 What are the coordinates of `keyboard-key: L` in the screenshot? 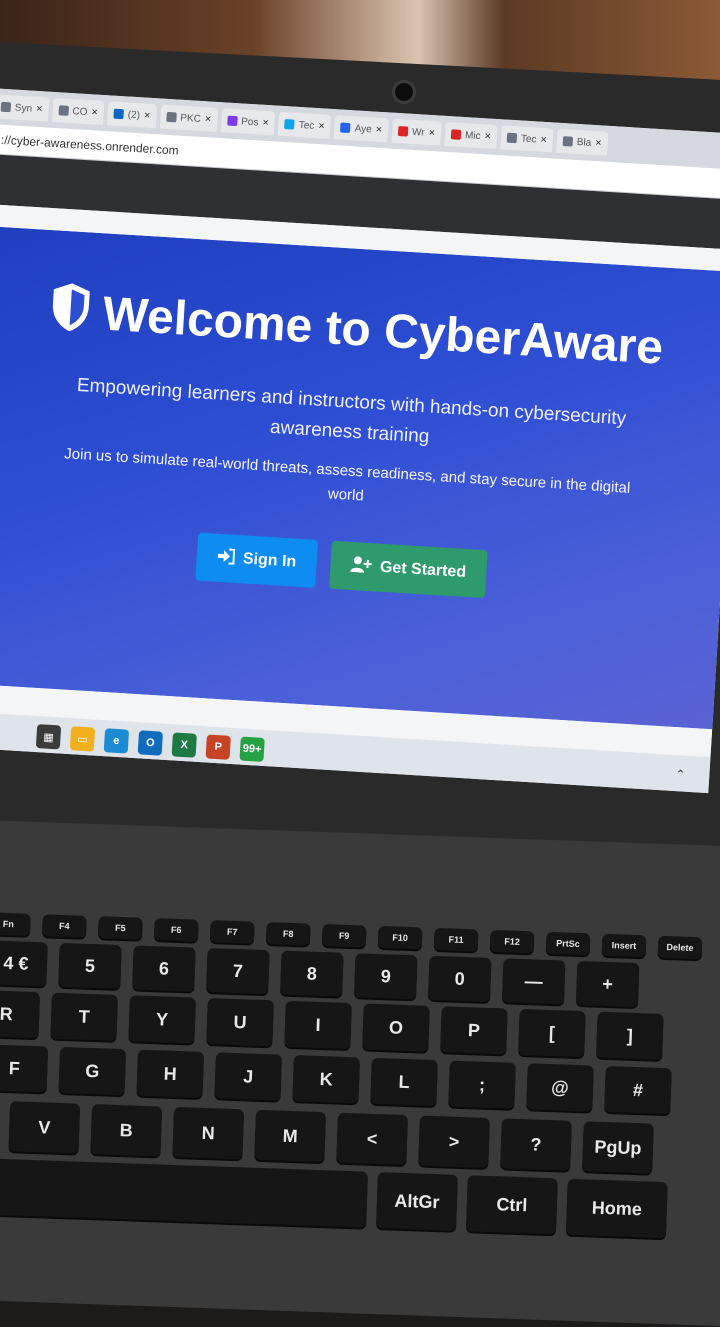 It's located at (404, 1082).